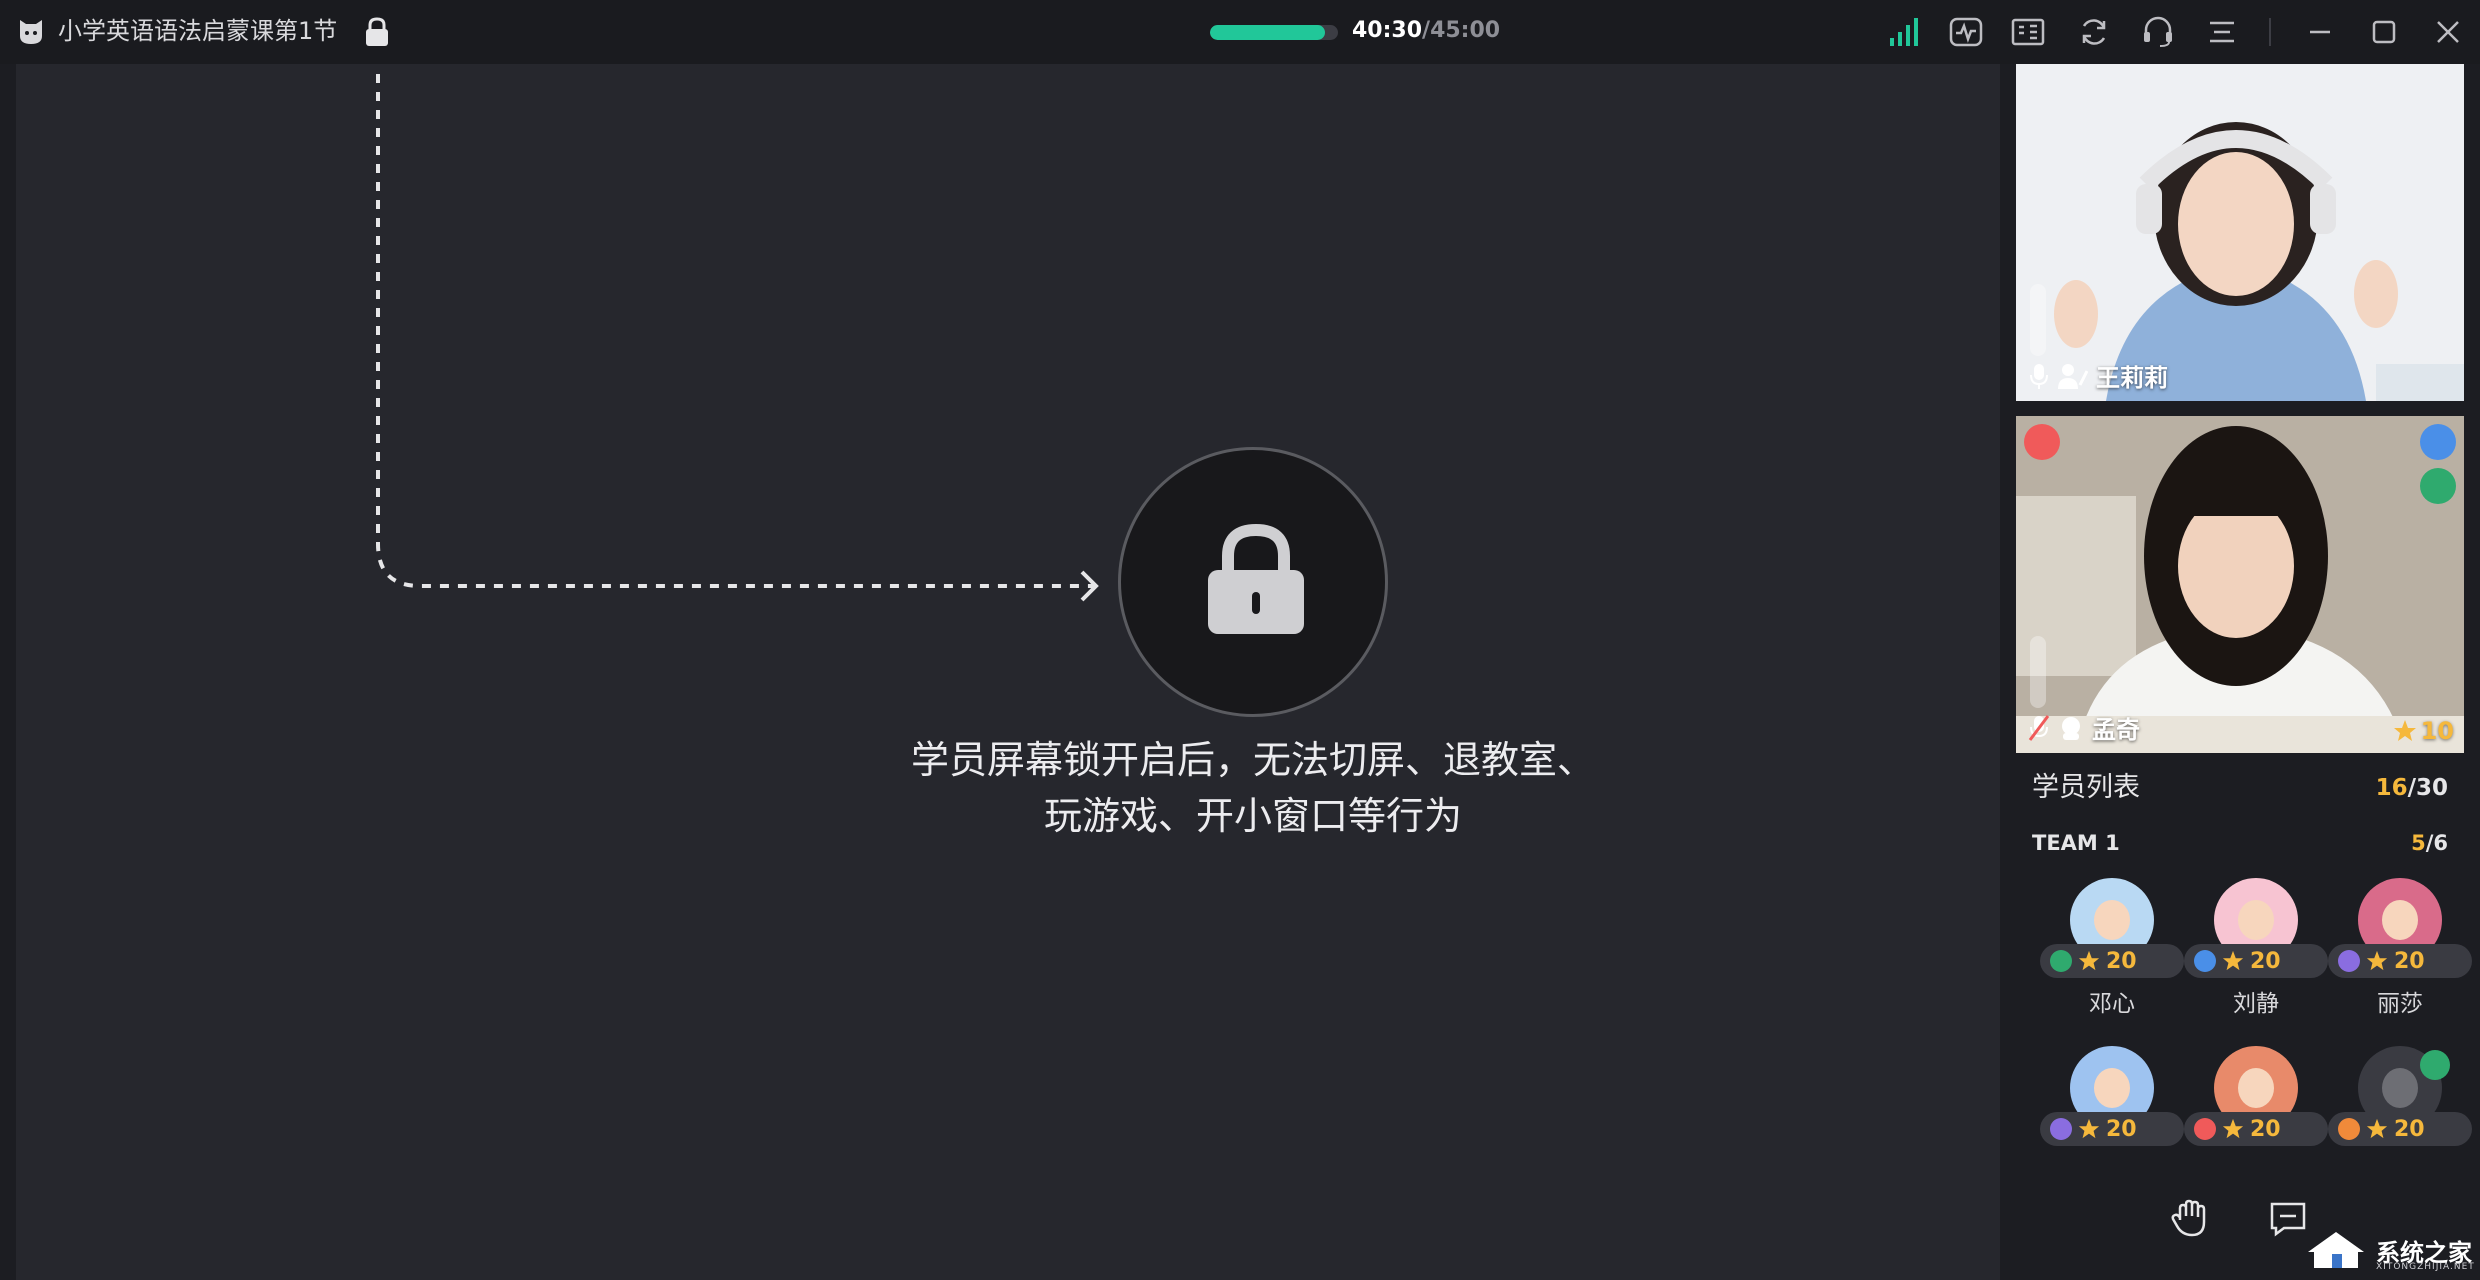  What do you see at coordinates (2073, 376) in the screenshot?
I see `teacher-role-icon` at bounding box center [2073, 376].